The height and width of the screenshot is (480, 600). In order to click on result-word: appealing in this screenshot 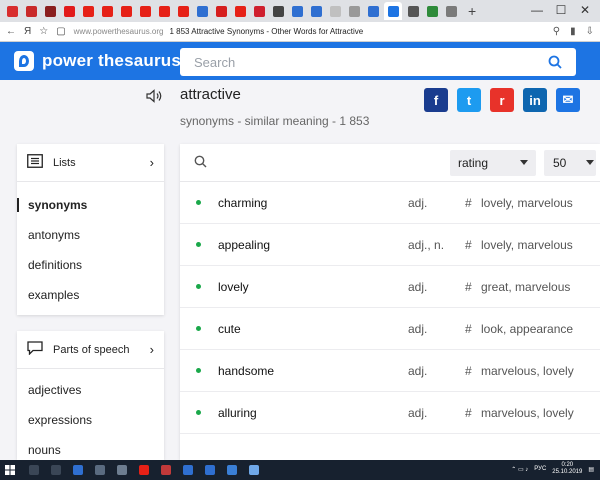, I will do `click(244, 245)`.